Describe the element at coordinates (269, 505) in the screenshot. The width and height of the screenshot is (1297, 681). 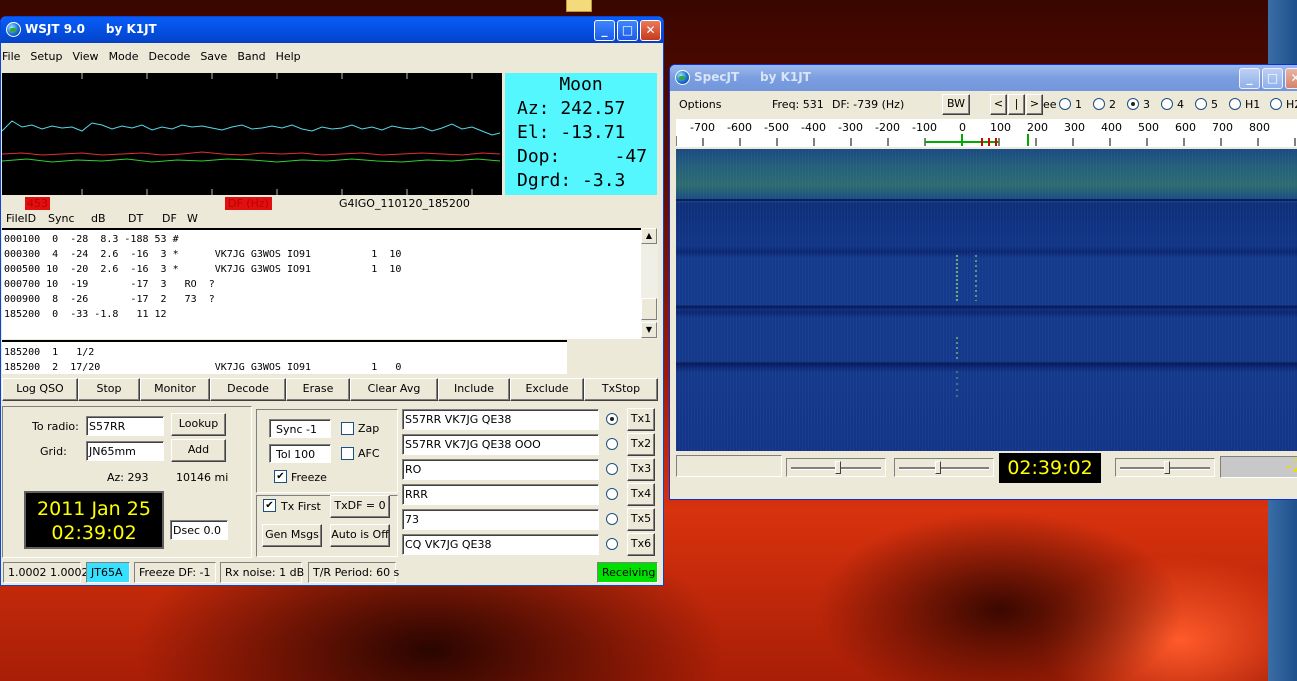
I see `tx-first-checkbox: ✔` at that location.